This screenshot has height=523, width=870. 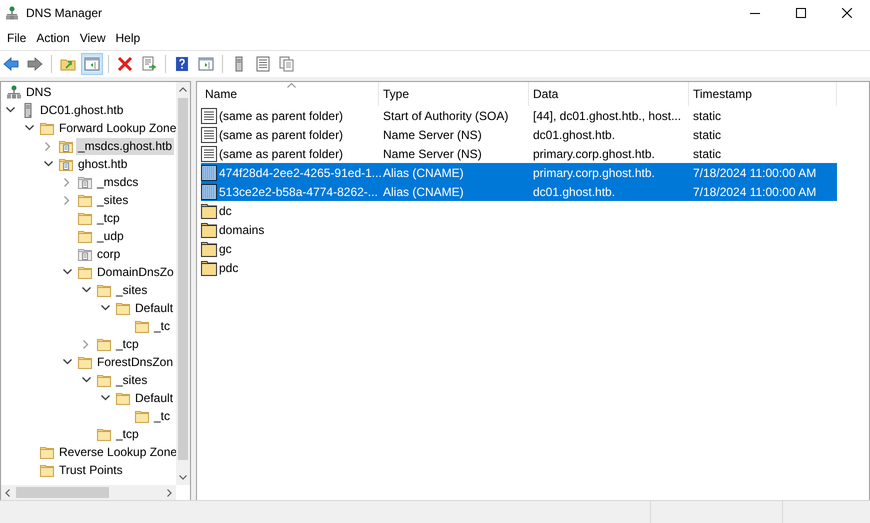 What do you see at coordinates (225, 211) in the screenshot?
I see `name-cell-text: dc` at bounding box center [225, 211].